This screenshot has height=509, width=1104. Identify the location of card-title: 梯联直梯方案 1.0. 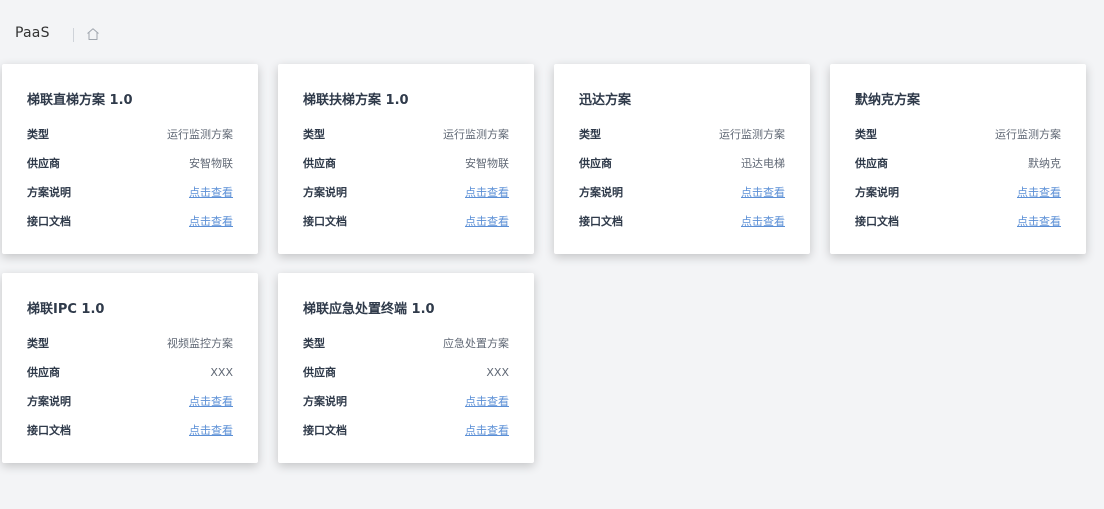
(80, 100).